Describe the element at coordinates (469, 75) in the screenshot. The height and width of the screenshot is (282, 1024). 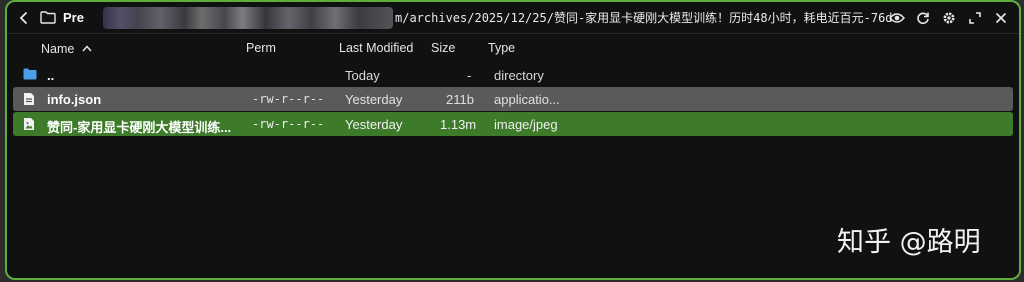
I see `file-size: -` at that location.